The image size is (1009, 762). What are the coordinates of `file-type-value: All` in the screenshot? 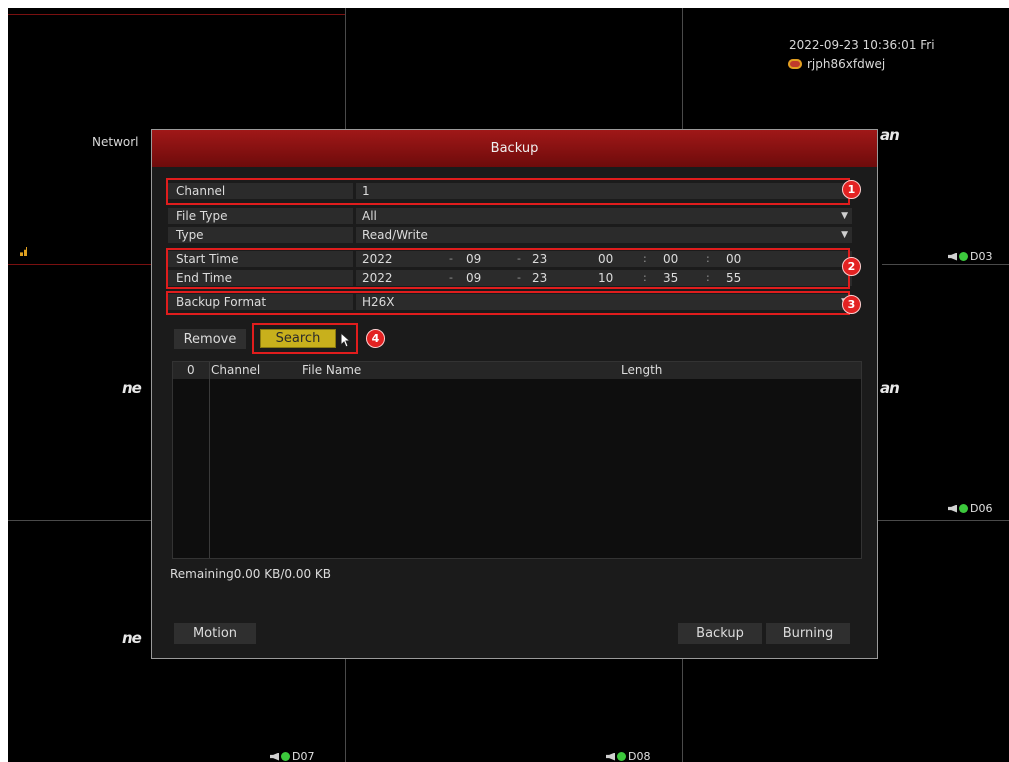 It's located at (369, 216).